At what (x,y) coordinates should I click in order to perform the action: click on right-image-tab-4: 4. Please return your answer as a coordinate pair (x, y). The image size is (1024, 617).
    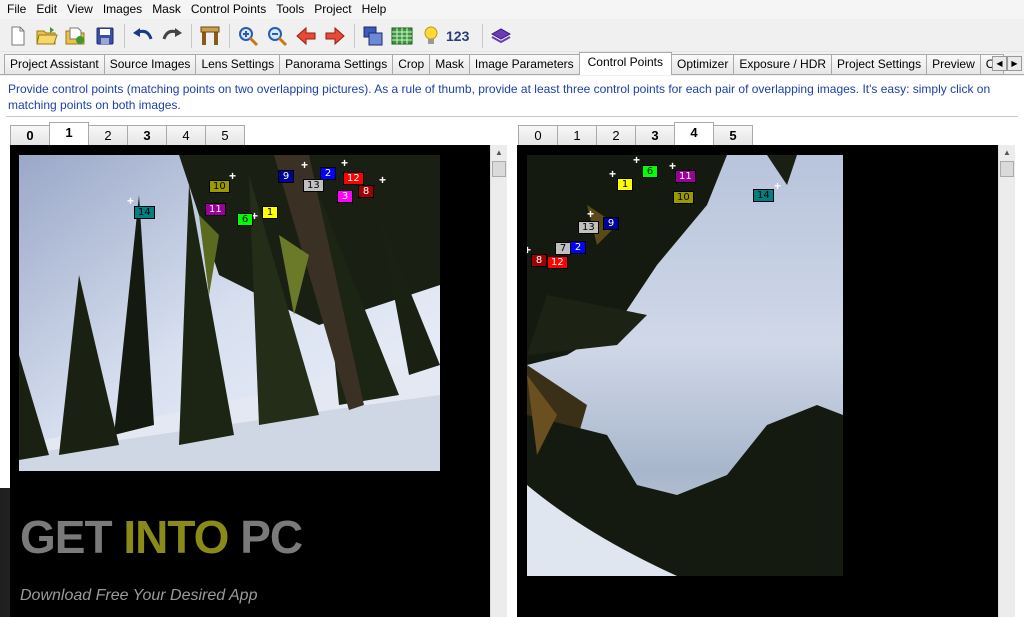
    Looking at the image, I should click on (694, 133).